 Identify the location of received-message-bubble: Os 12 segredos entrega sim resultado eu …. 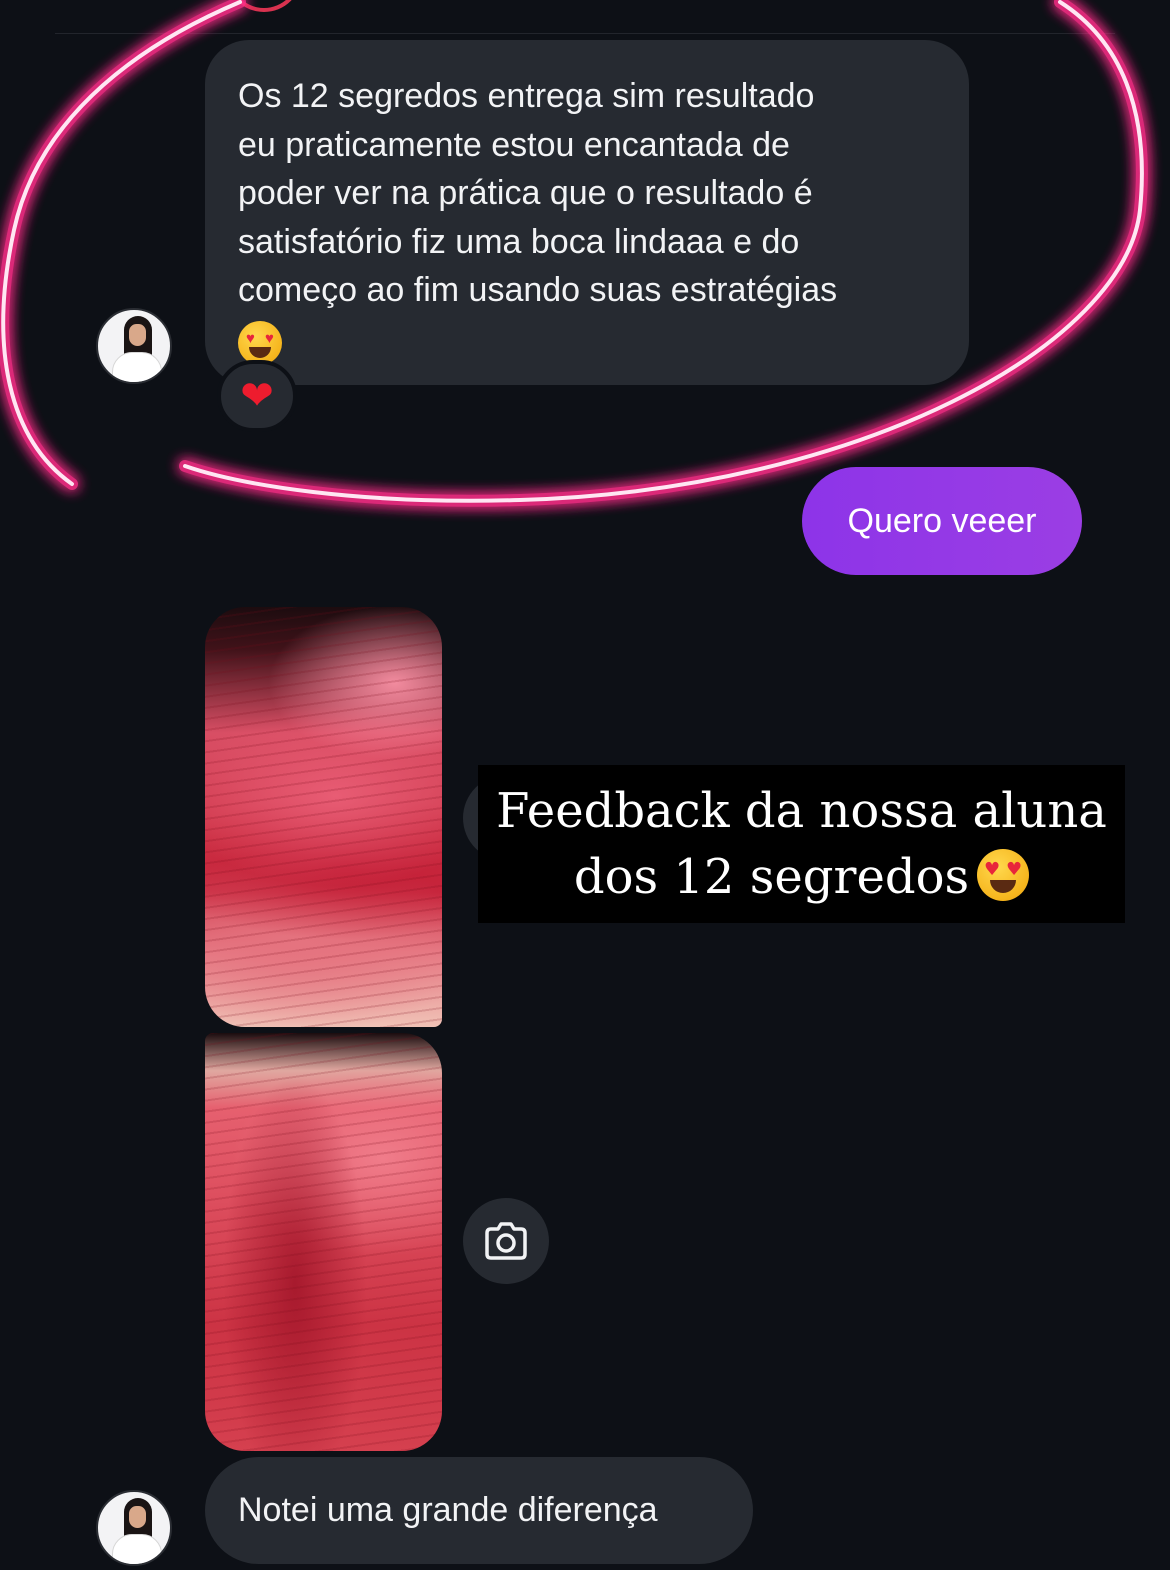
(587, 212).